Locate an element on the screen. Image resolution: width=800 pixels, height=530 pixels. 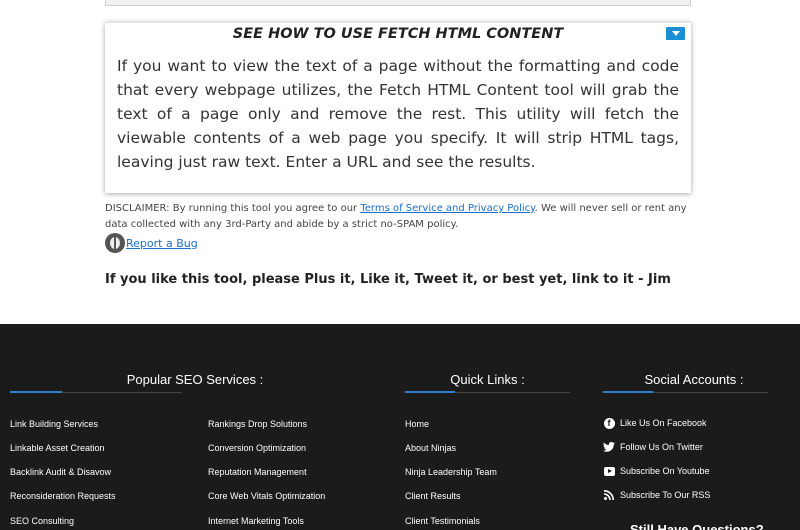
report-bug-row: Report a Bug is located at coordinates (151, 243).